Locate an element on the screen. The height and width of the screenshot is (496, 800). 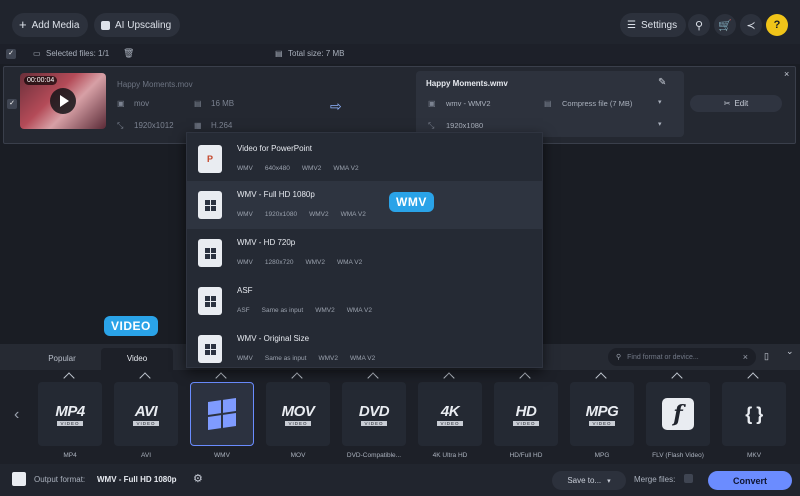
format-card-hd-full-hd: HD VIDEO HD/Full HD is located at coordinates (526, 417).